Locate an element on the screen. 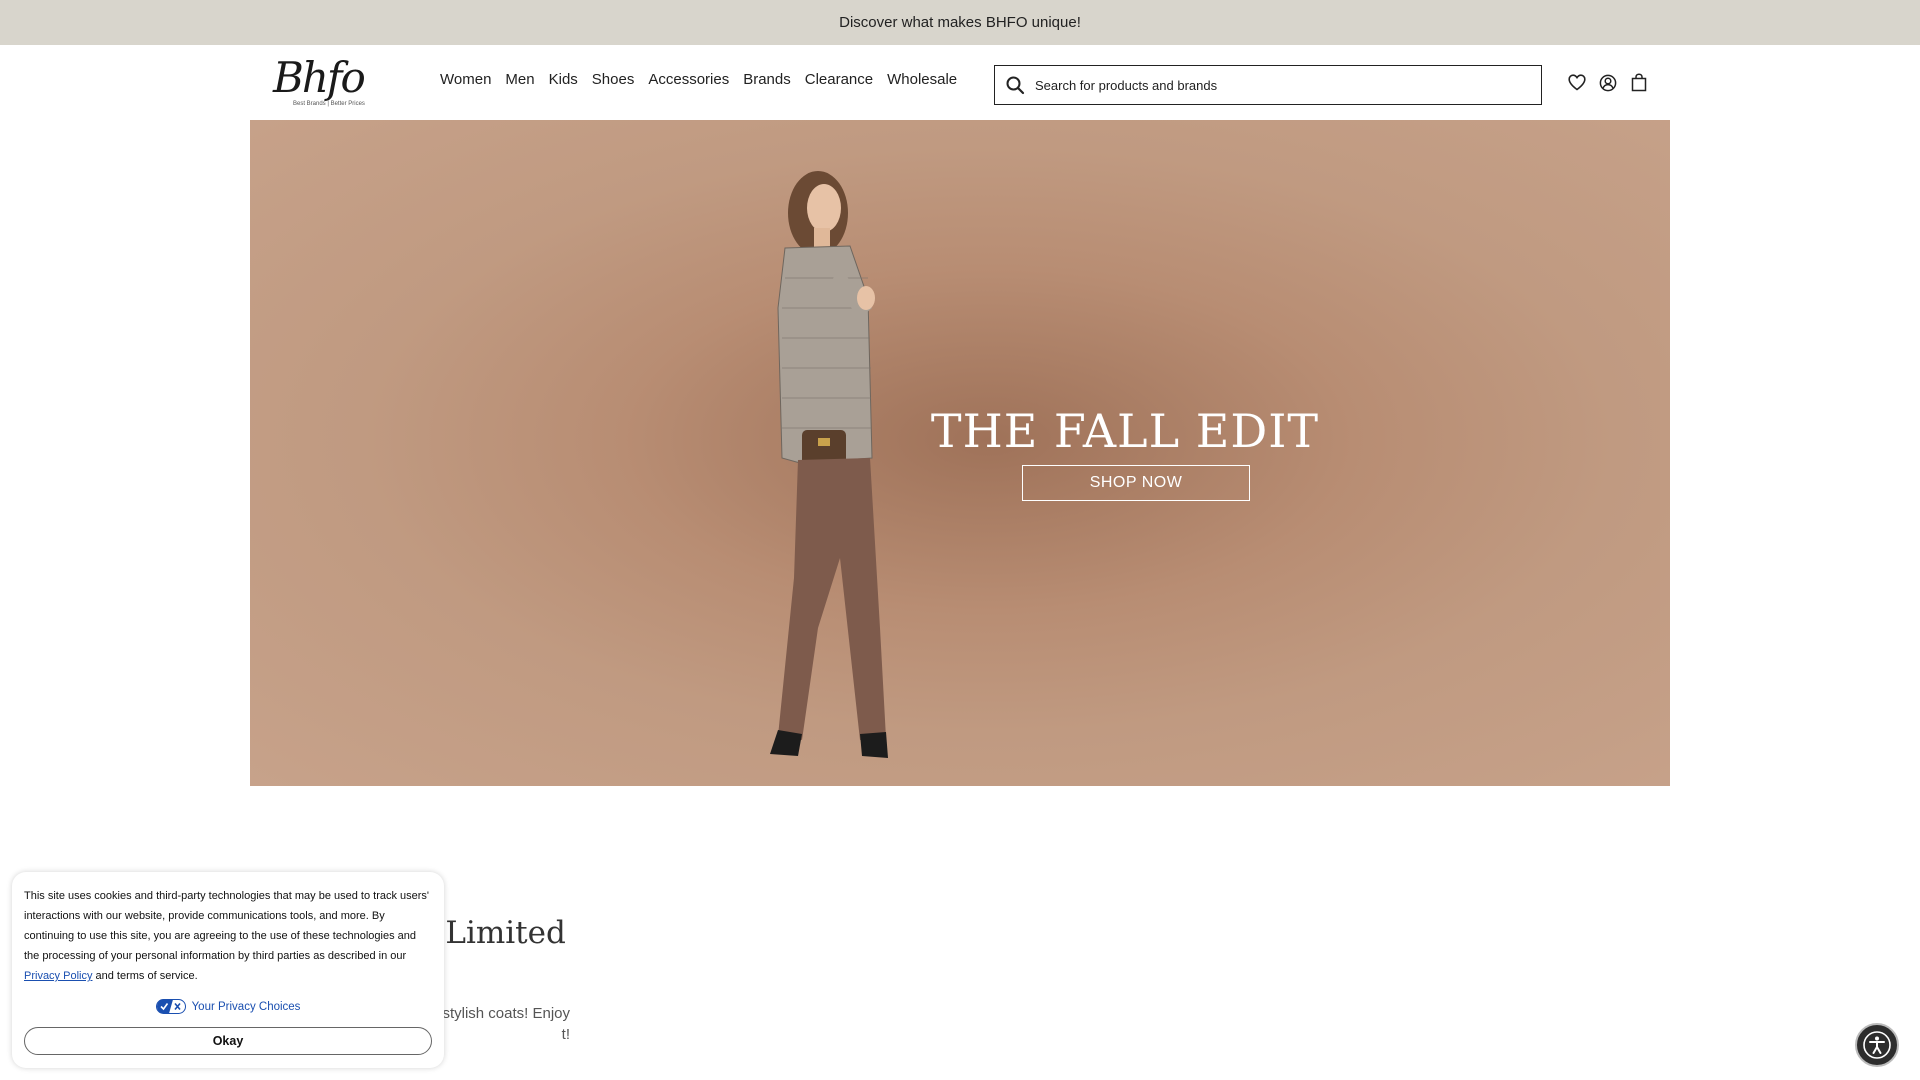 The width and height of the screenshot is (1920, 1080). hero-model-image is located at coordinates (829, 464).